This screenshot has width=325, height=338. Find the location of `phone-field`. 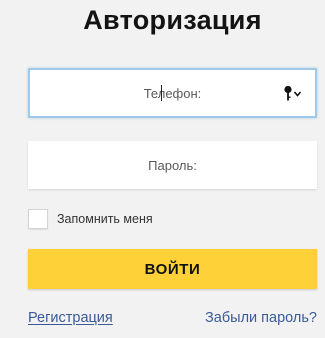

phone-field is located at coordinates (172, 93).